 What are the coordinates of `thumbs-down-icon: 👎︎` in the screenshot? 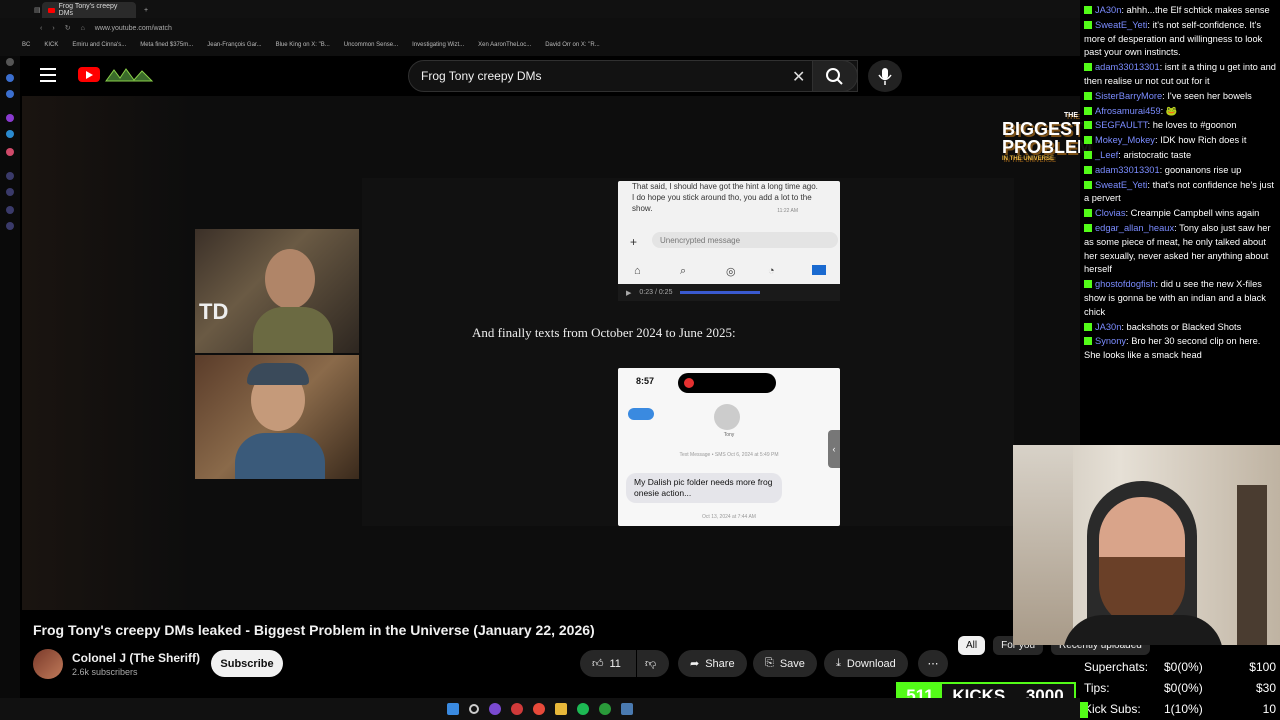 It's located at (651, 664).